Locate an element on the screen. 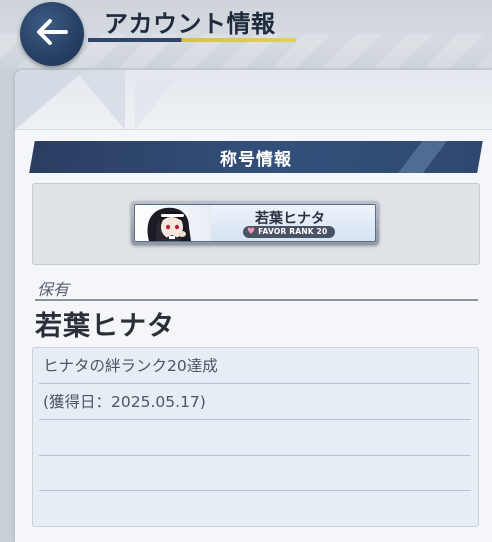 The height and width of the screenshot is (542, 492). back-button is located at coordinates (52, 34).